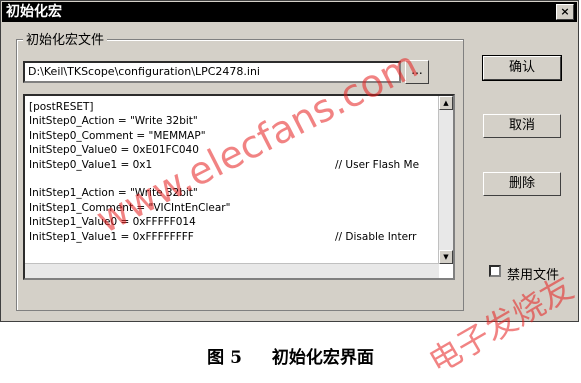  What do you see at coordinates (114, 150) in the screenshot?
I see `code-text: InitStep0_Value0 = 0xE01FC040` at bounding box center [114, 150].